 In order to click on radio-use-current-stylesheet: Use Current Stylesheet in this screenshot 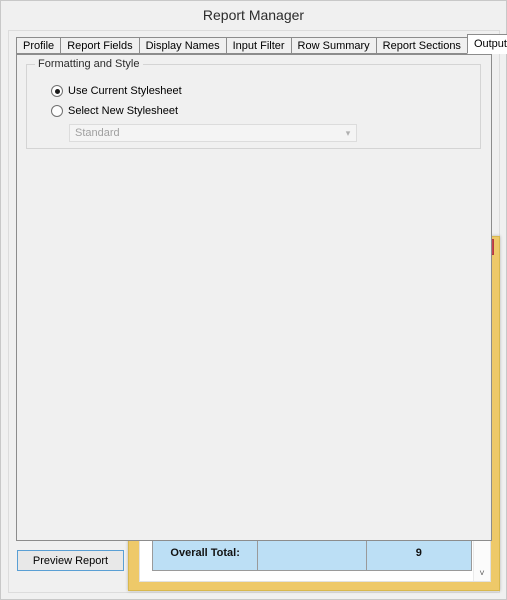, I will do `click(116, 91)`.